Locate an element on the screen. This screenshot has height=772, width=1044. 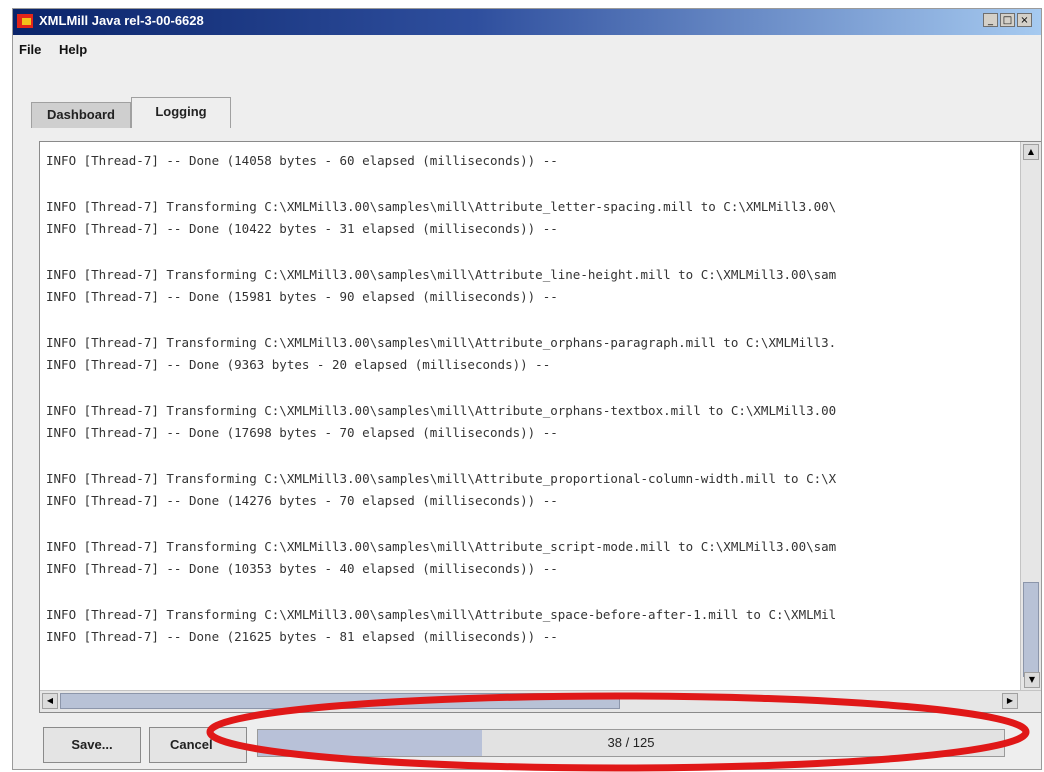
horizontal-scroll-thumb is located at coordinates (340, 701).